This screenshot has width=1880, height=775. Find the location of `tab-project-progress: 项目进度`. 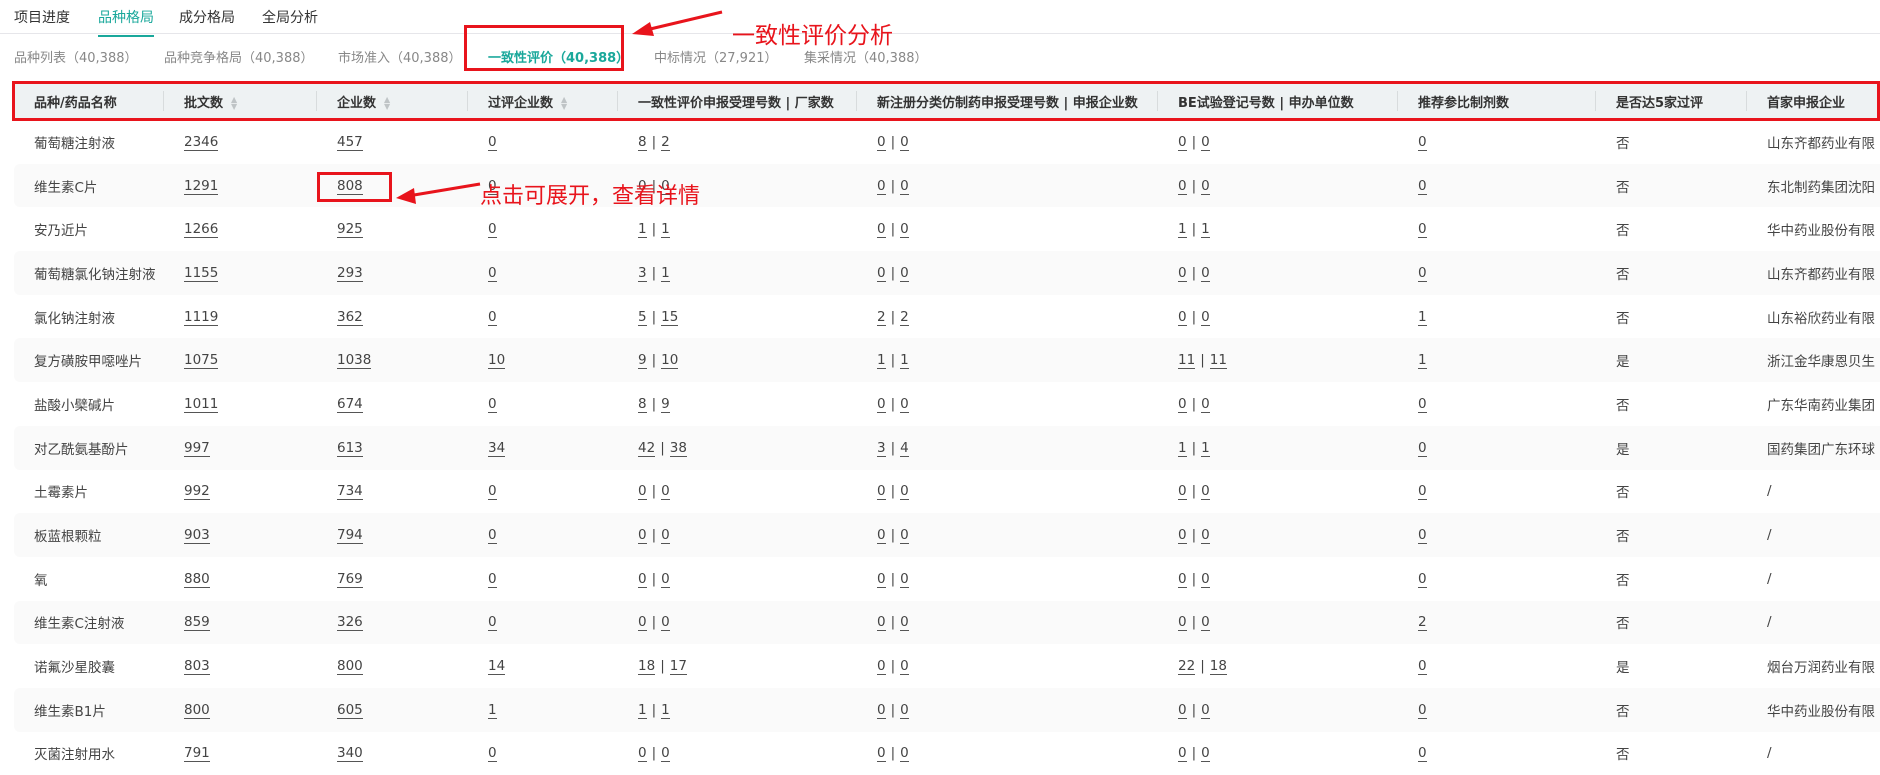

tab-project-progress: 项目进度 is located at coordinates (42, 21).